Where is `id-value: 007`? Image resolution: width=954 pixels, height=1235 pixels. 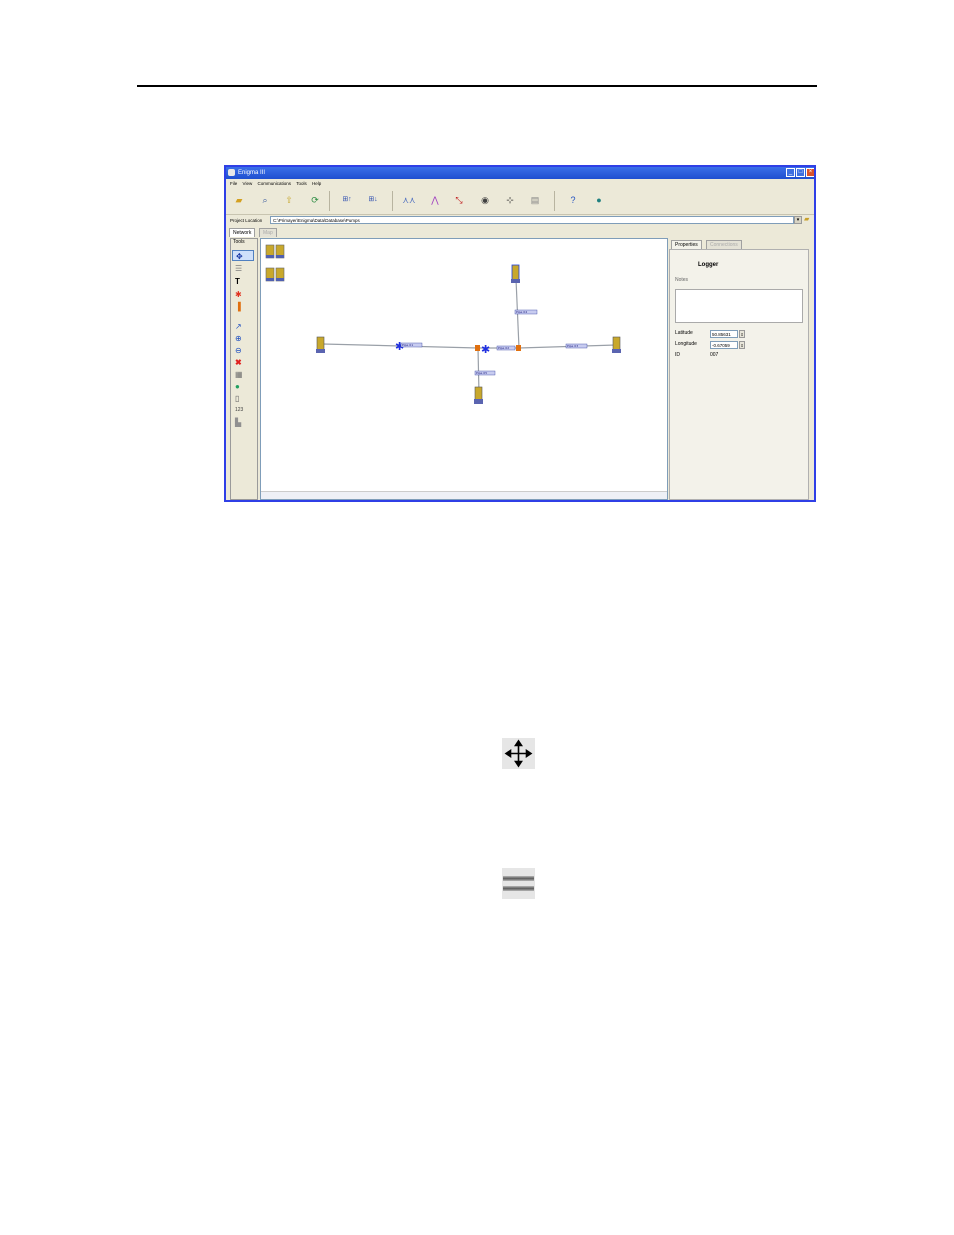
id-value: 007 is located at coordinates (714, 355).